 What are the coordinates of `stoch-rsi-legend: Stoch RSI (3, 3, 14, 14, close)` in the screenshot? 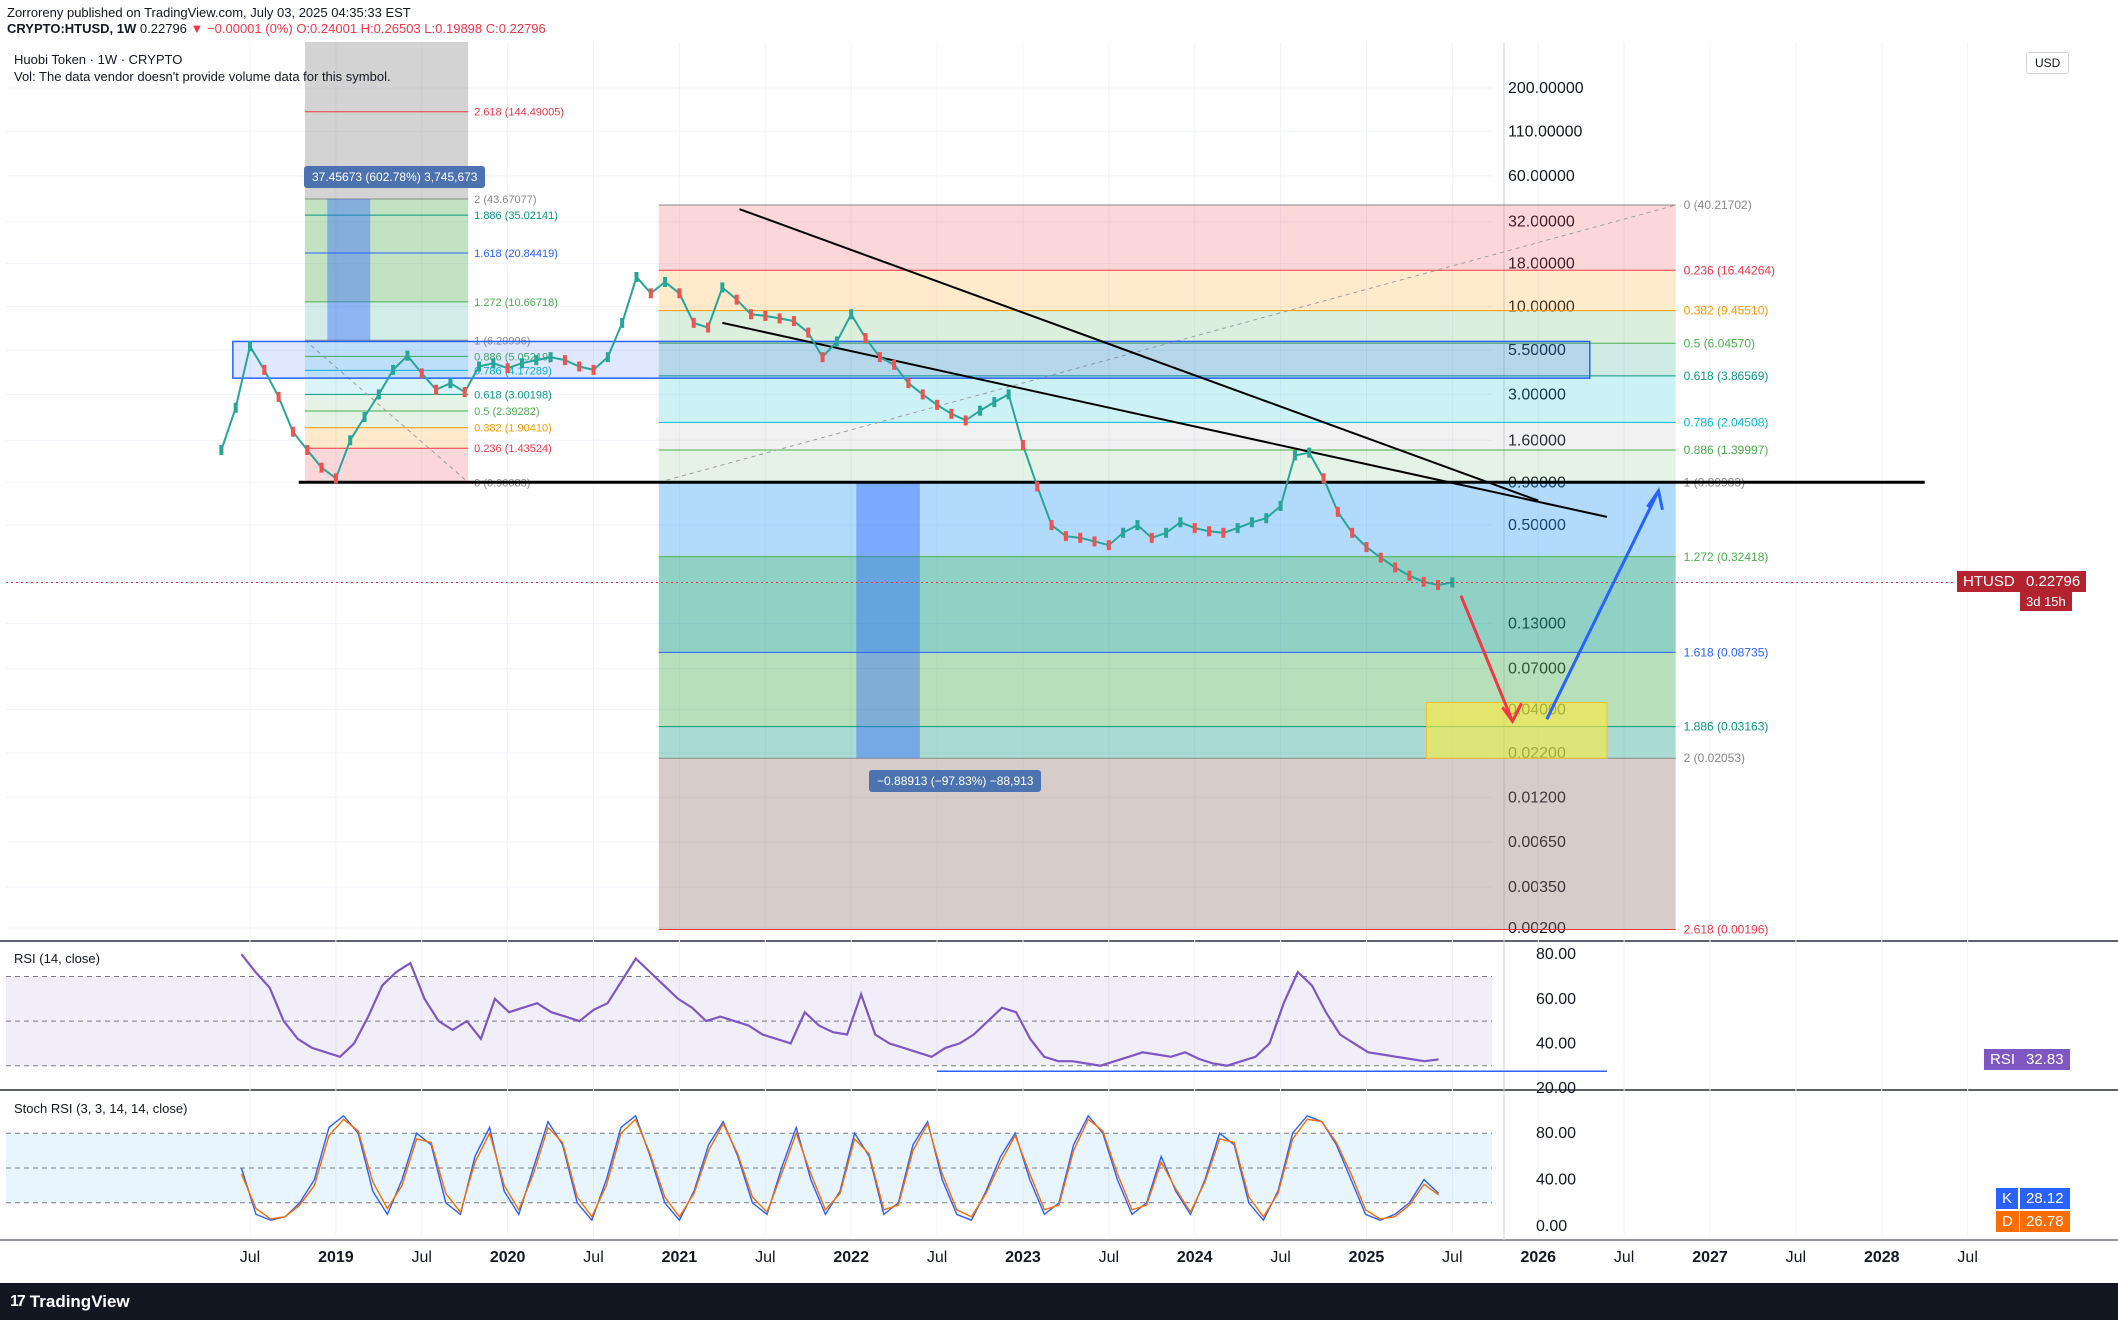 It's located at (101, 1108).